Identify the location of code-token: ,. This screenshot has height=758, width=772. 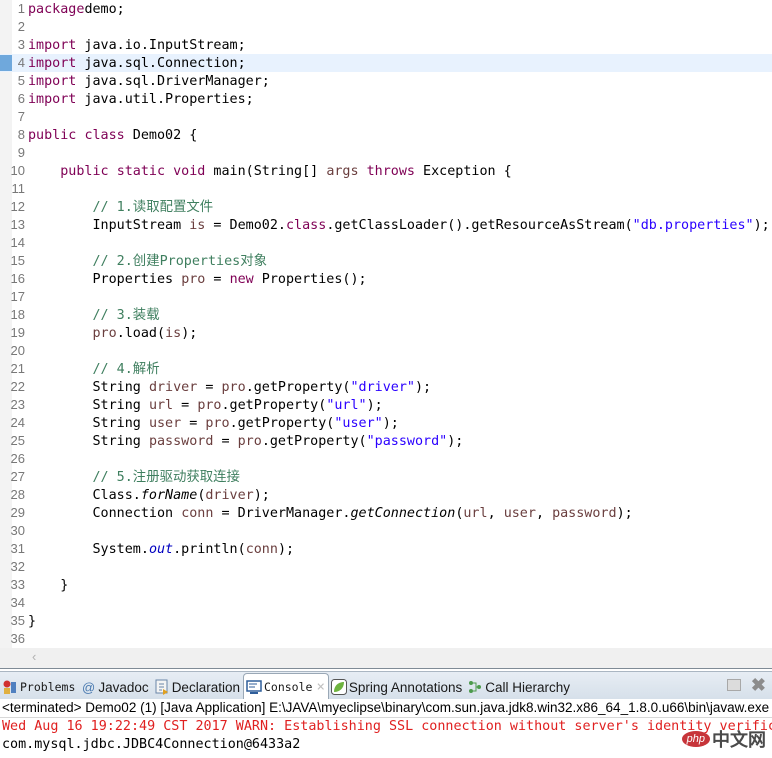
(495, 513).